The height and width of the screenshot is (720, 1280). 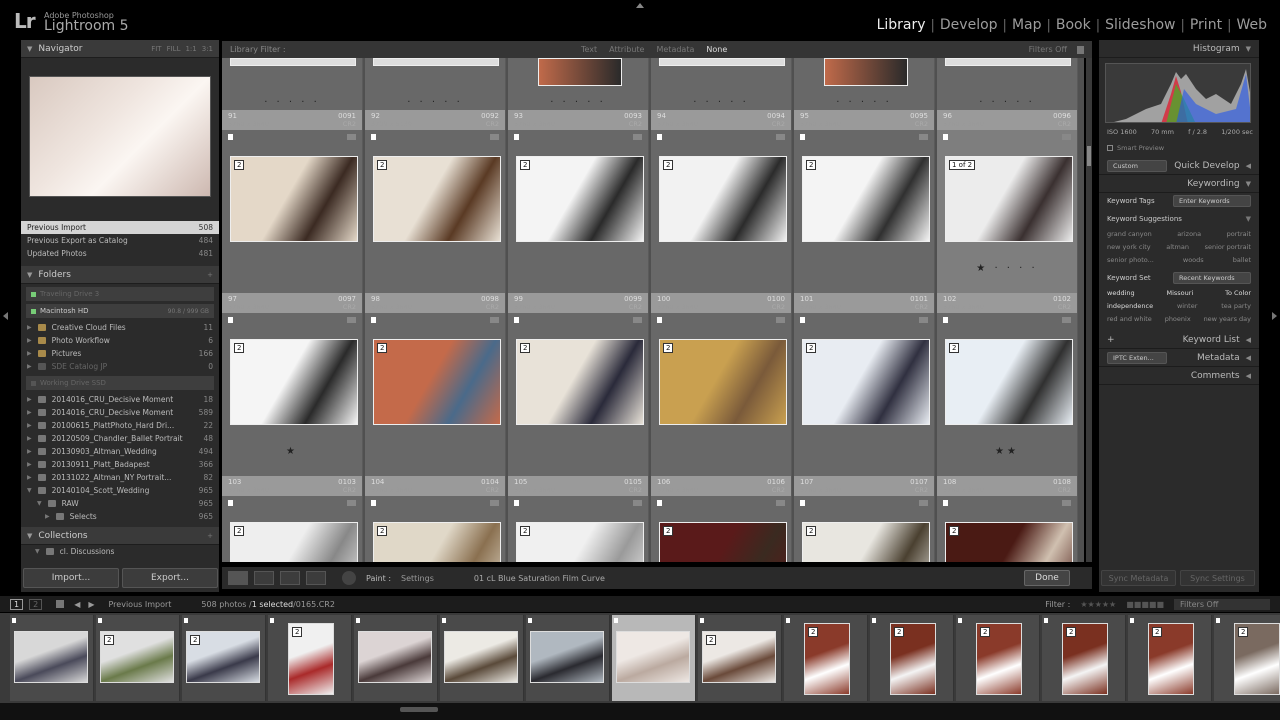 I want to click on keyword-set-word: new years day, so click(x=1227, y=319).